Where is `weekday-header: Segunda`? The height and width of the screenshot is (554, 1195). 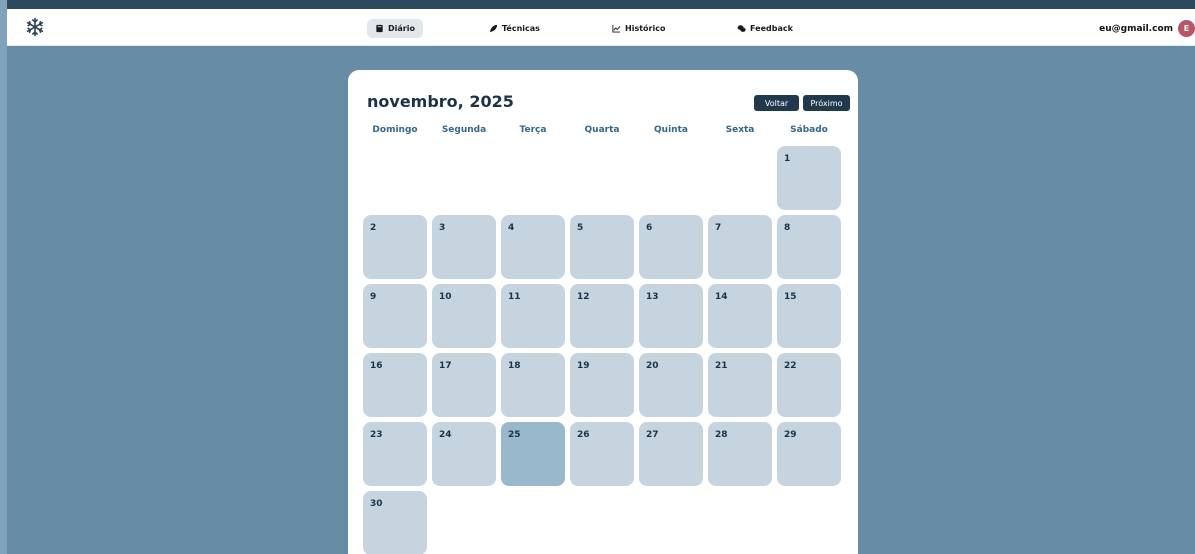 weekday-header: Segunda is located at coordinates (464, 130).